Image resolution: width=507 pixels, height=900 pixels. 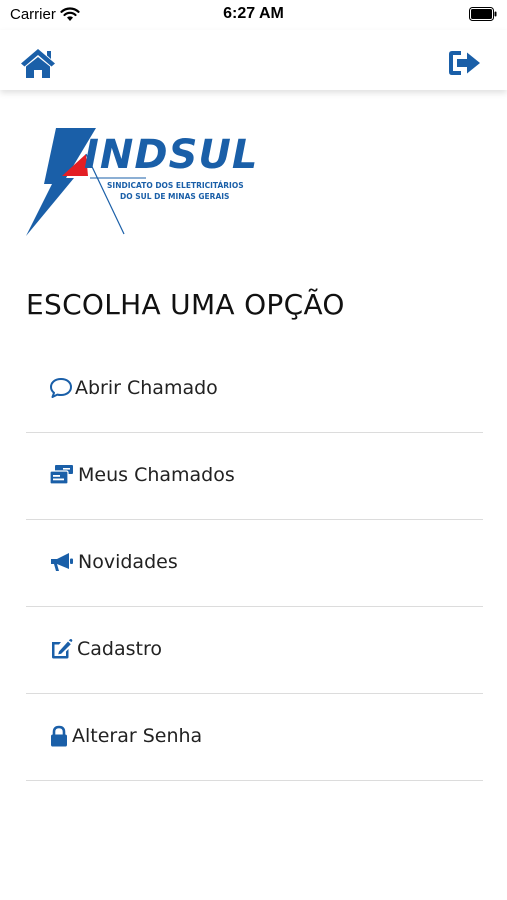 I want to click on page-title: ESCOLHA UMA OPÇÃO, so click(x=185, y=304).